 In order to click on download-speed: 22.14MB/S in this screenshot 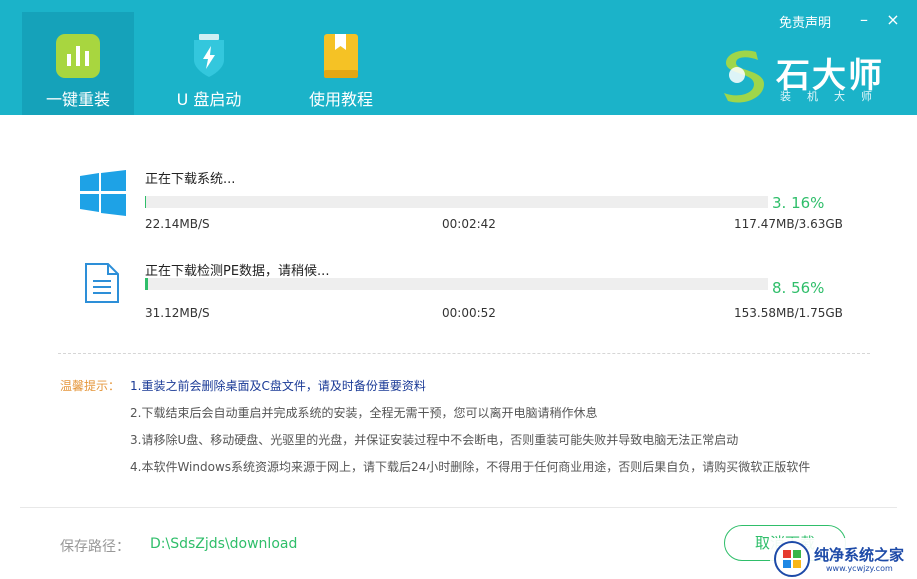, I will do `click(177, 224)`.